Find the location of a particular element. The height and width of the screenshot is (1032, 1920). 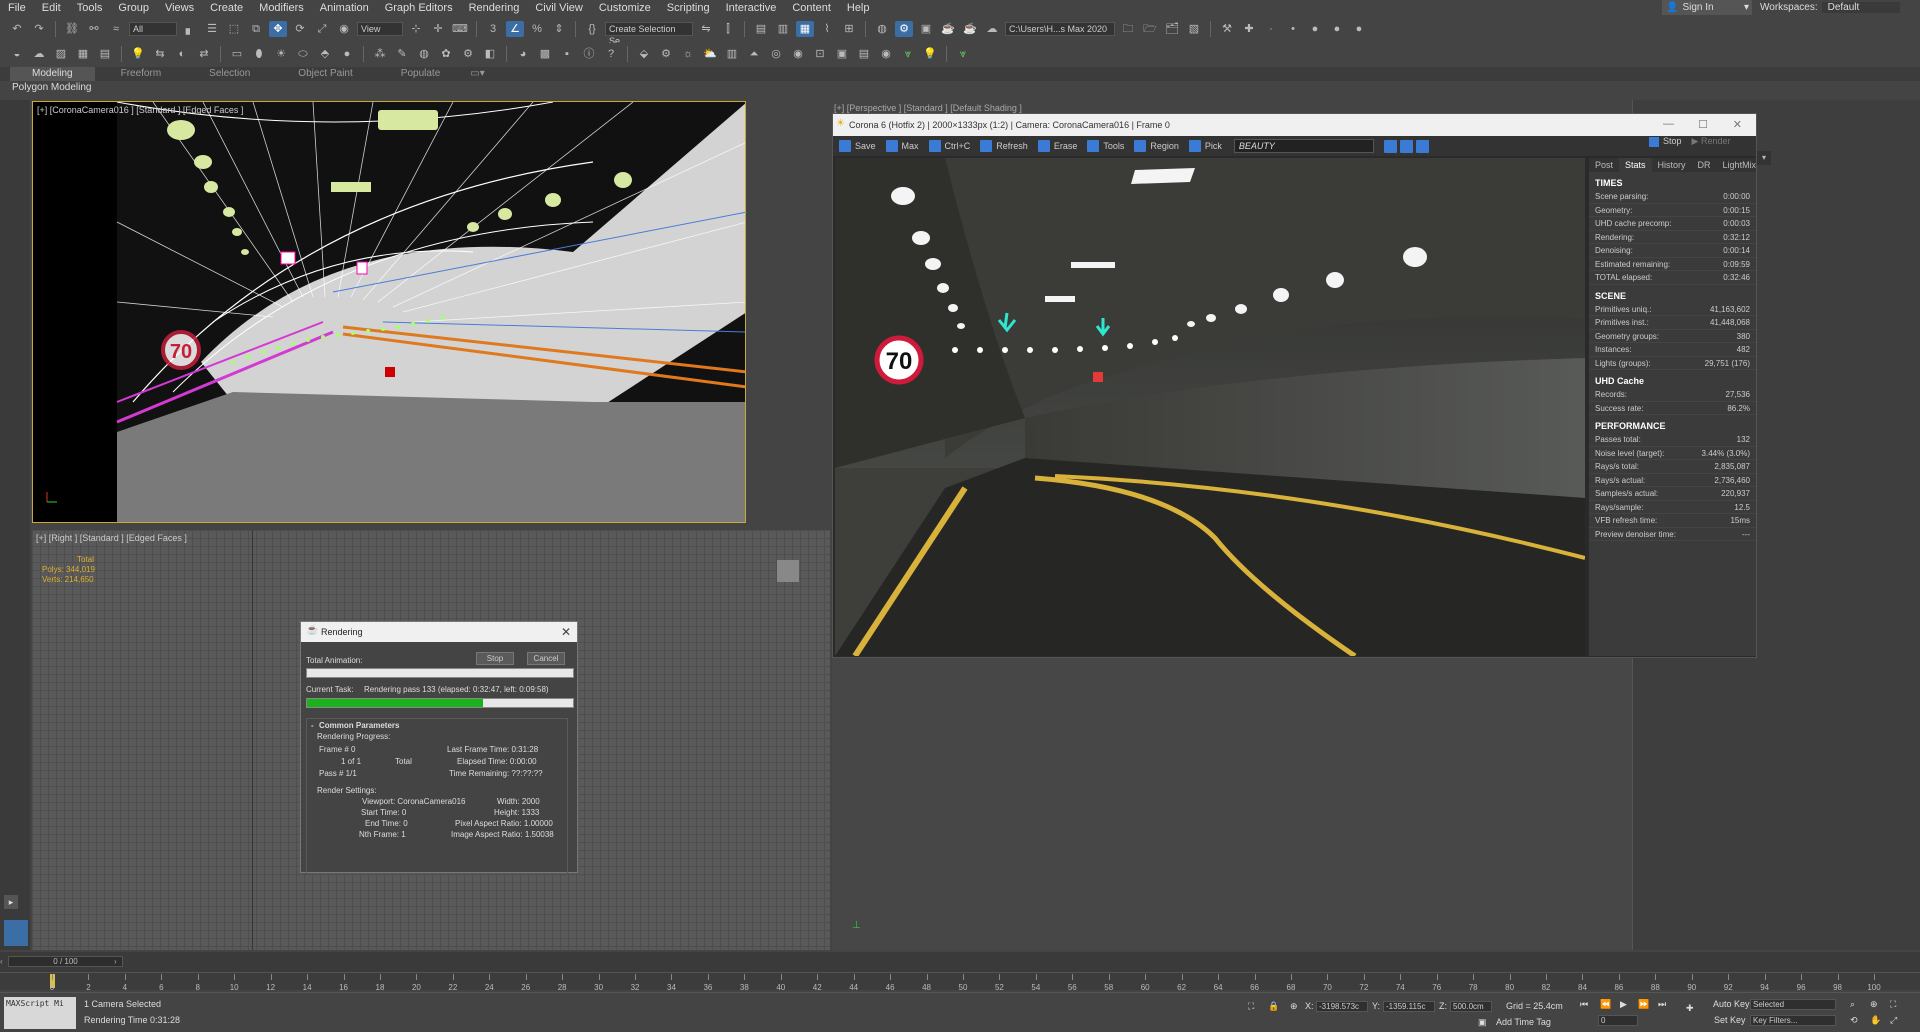

converter-tool-icon: ⚙ is located at coordinates (468, 54).